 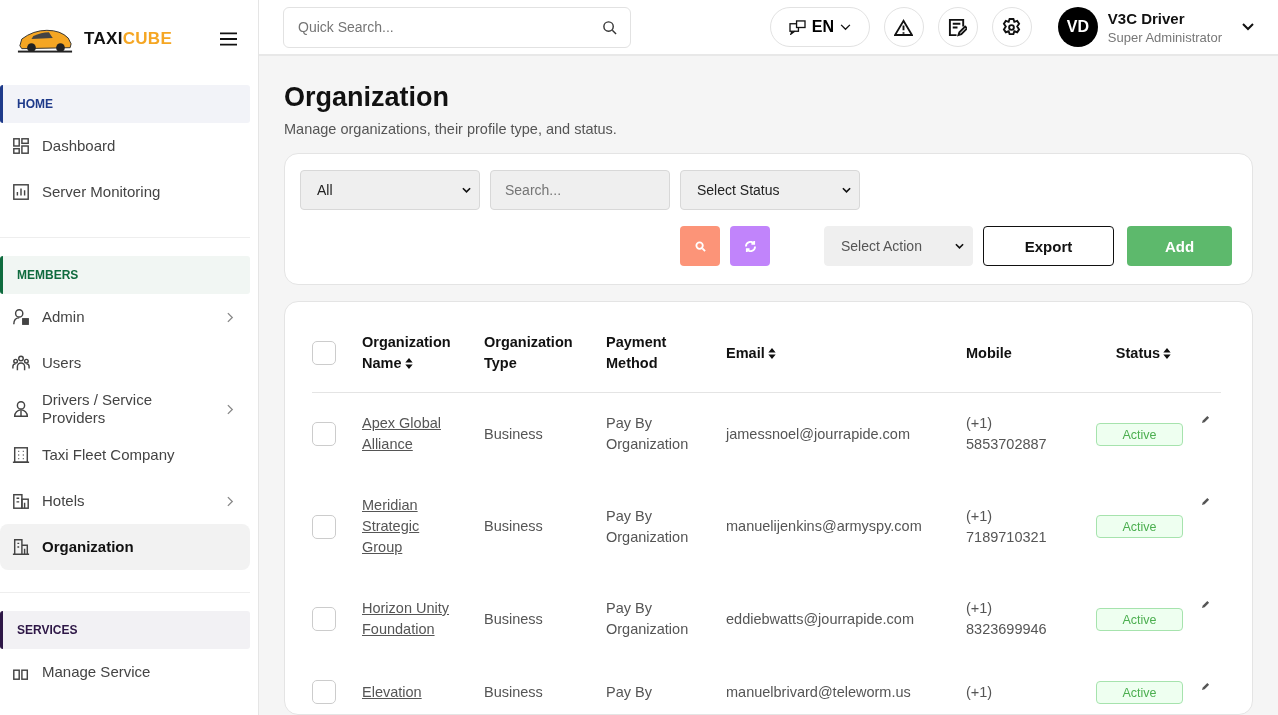 What do you see at coordinates (125, 547) in the screenshot?
I see `nav-item: Organization` at bounding box center [125, 547].